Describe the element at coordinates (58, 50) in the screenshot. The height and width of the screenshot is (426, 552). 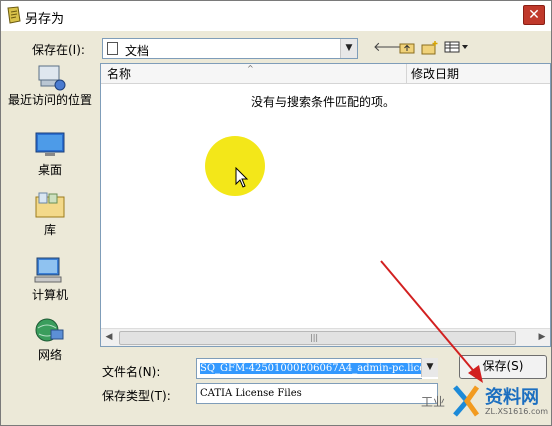
I see `save-in-label: 保存在(I):` at that location.